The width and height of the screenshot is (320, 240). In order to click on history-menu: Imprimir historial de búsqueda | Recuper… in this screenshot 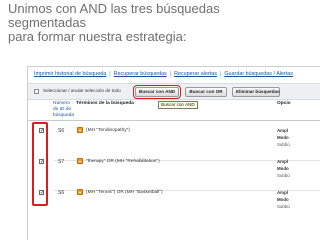, I will do `click(174, 74)`.